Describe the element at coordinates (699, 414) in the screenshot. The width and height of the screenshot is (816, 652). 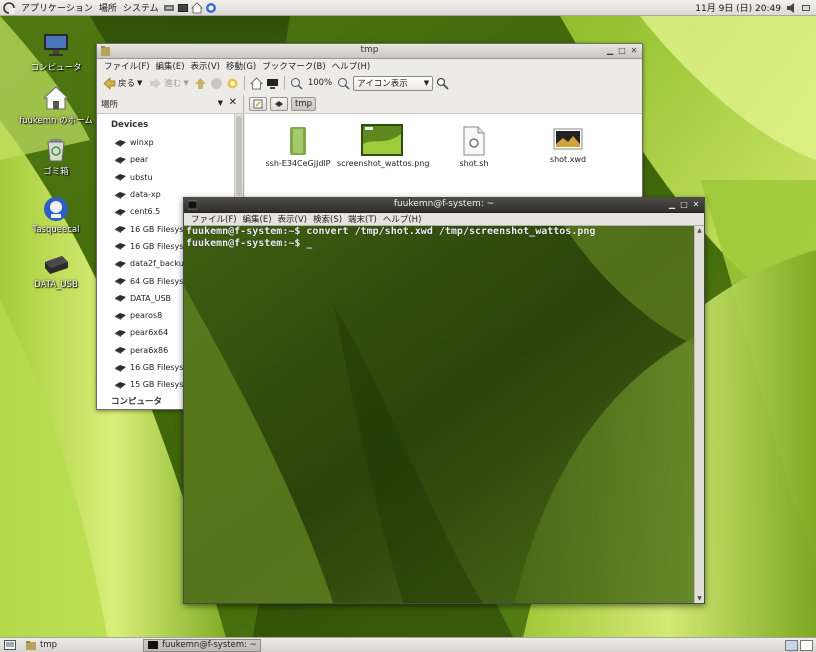
I see `terminal-scrollbar: ▲ ▼` at that location.